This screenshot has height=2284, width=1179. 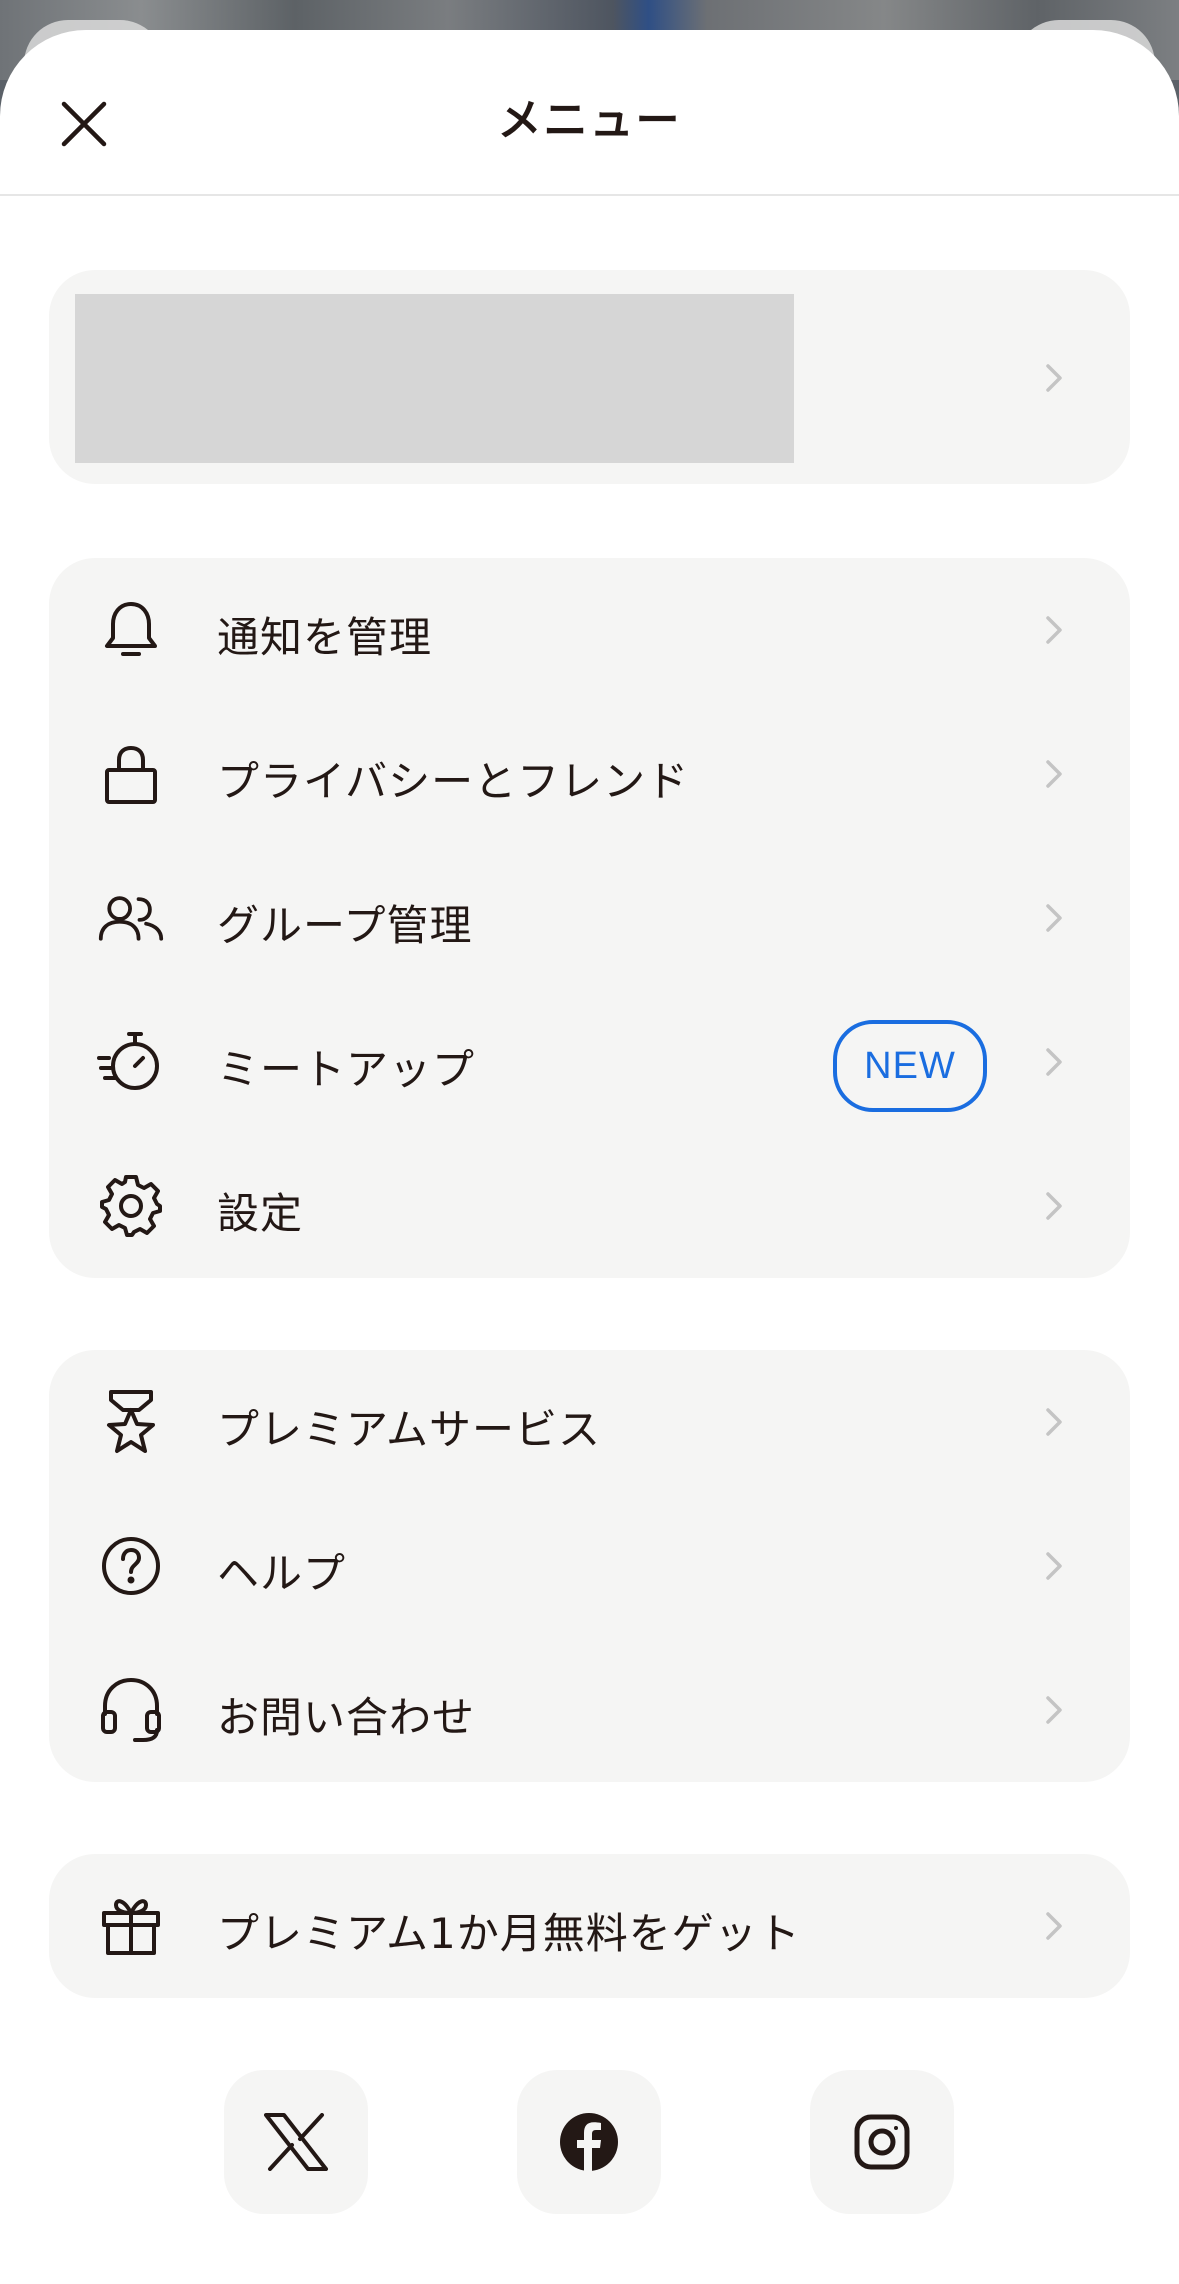 What do you see at coordinates (131, 1422) in the screenshot?
I see `medal-star-icon` at bounding box center [131, 1422].